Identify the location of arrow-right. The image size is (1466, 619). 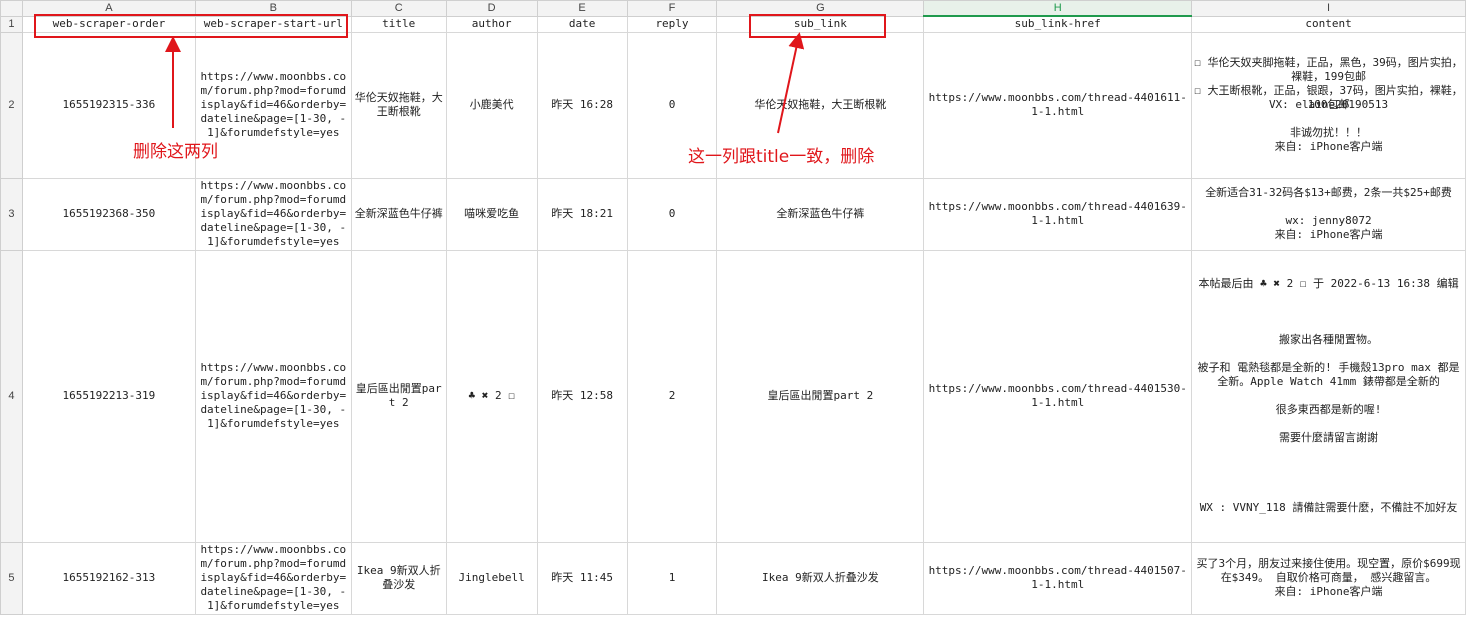
(791, 83).